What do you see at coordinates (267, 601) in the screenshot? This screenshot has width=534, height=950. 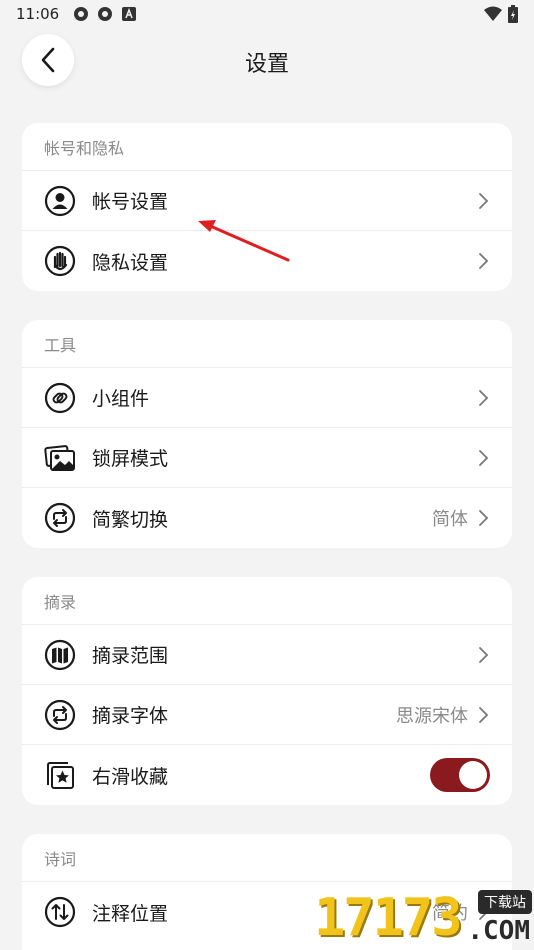 I see `section-title: 摘录` at bounding box center [267, 601].